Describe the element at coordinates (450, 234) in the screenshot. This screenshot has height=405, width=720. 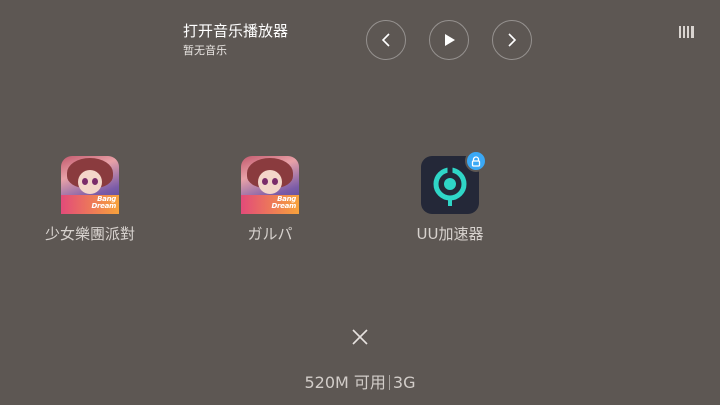
I see `app-label: UU加速器` at that location.